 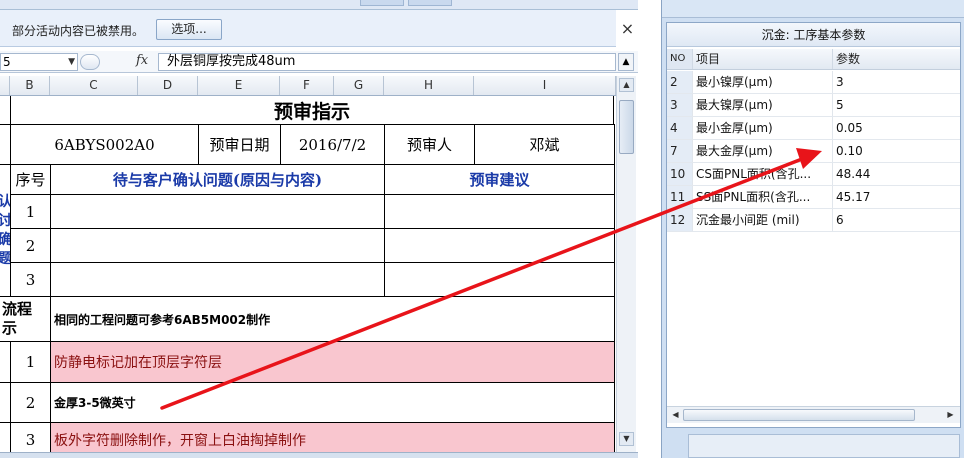 What do you see at coordinates (30, 85) in the screenshot?
I see `column-header: B` at bounding box center [30, 85].